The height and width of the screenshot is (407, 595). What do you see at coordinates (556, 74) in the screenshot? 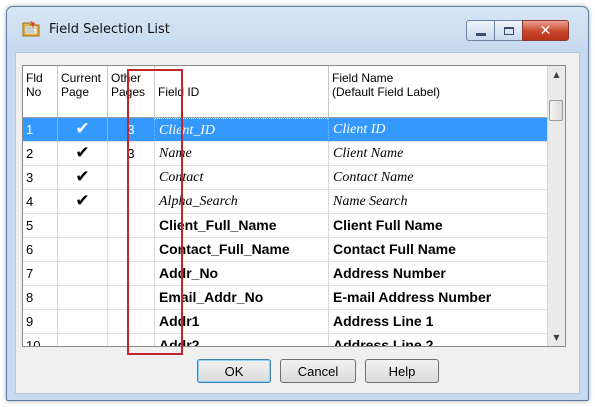
I see `scroll-up-arrow-icon: ▲` at bounding box center [556, 74].